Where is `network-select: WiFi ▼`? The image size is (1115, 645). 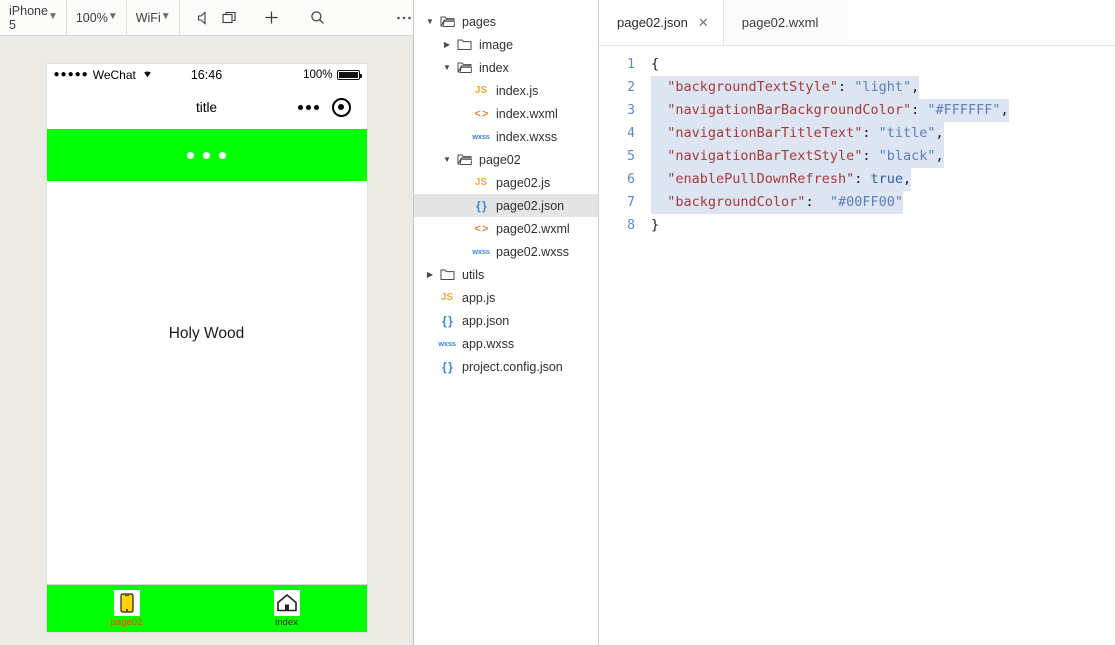
network-select: WiFi ▼ is located at coordinates (153, 17).